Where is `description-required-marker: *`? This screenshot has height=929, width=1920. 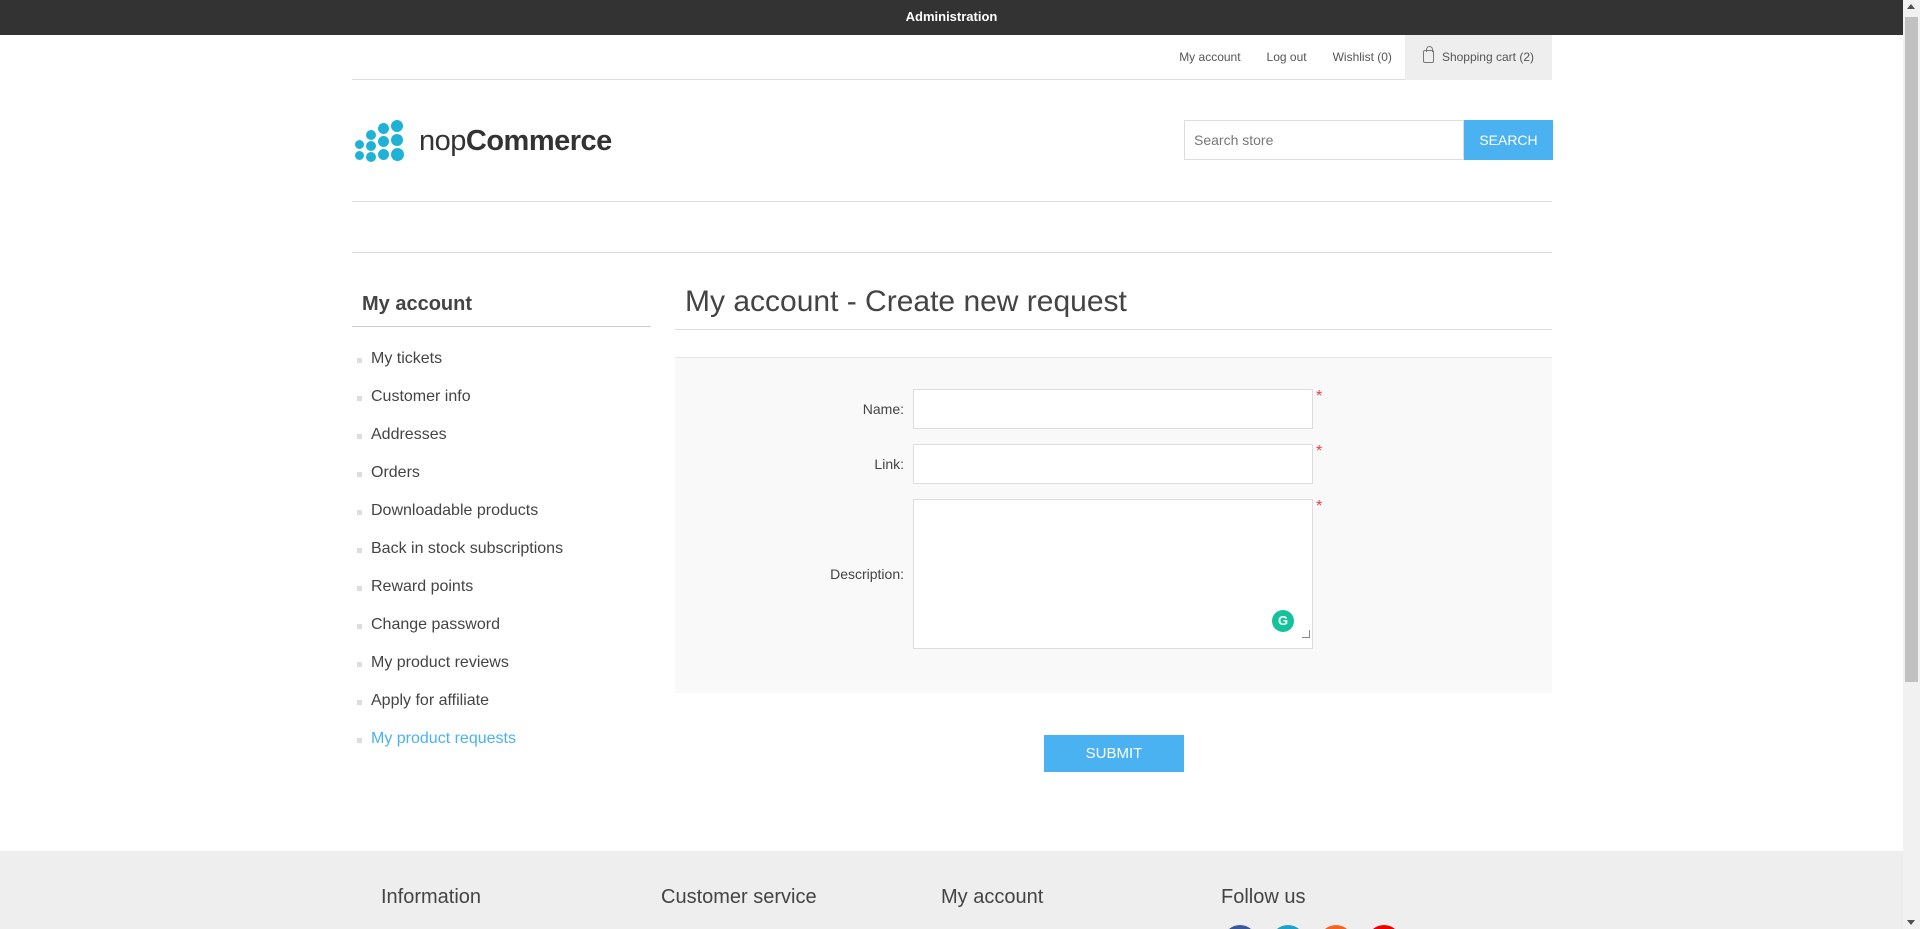 description-required-marker: * is located at coordinates (1319, 506).